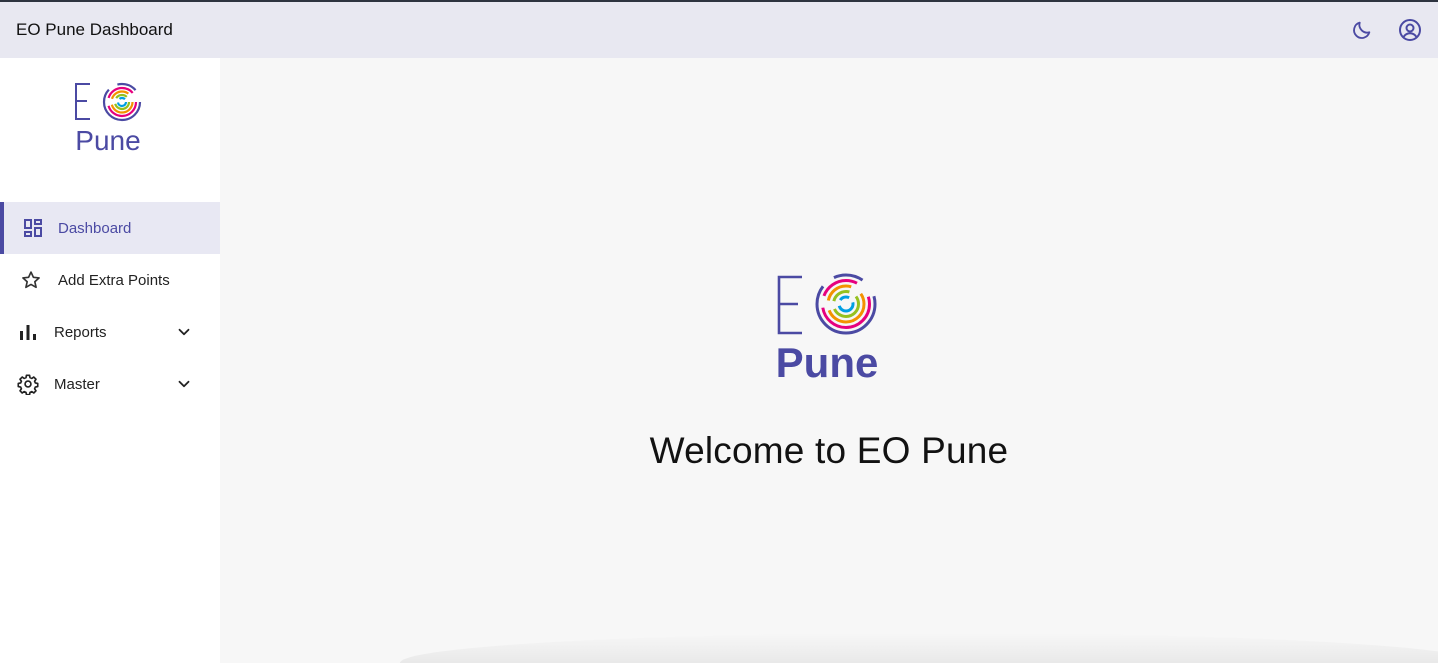 The image size is (1438, 663). I want to click on star-icon, so click(31, 280).